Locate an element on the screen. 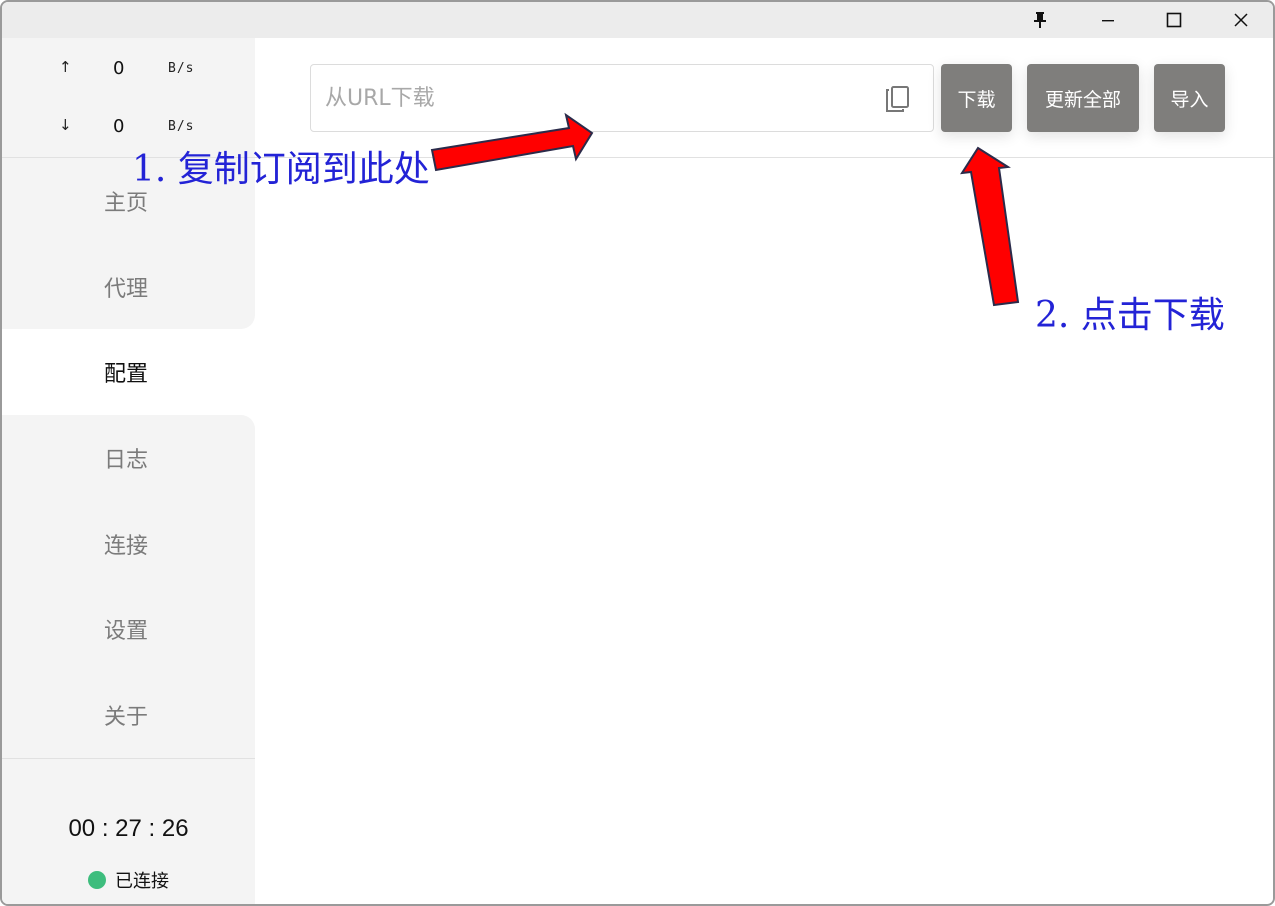 Image resolution: width=1275 pixels, height=906 pixels. pin-icon is located at coordinates (1040, 20).